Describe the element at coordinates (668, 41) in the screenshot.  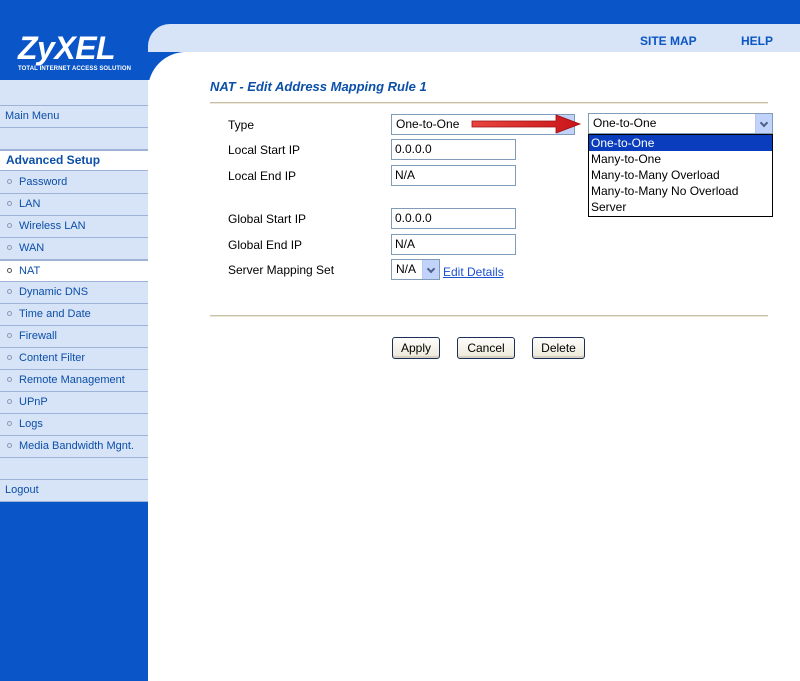
I see `site-map-link: SITE MAP` at that location.